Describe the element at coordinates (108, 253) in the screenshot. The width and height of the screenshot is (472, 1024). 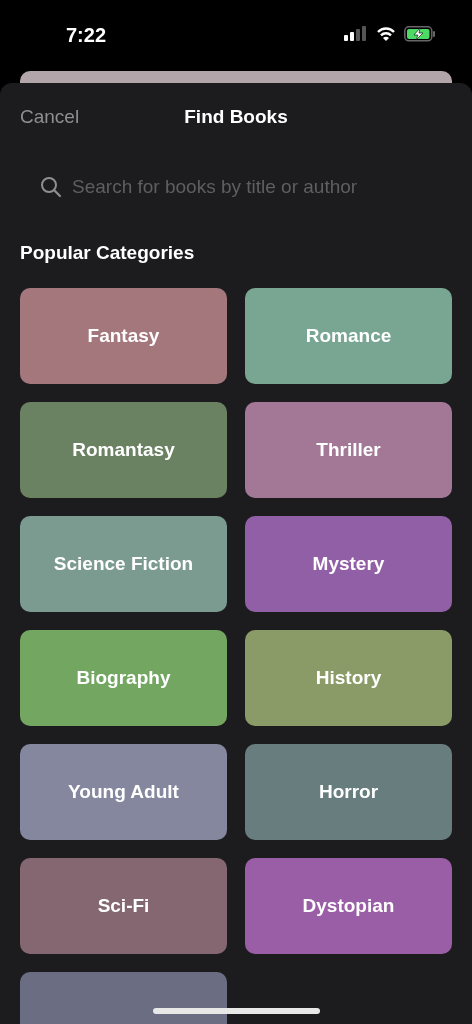
I see `section-heading: Popular Categories` at that location.